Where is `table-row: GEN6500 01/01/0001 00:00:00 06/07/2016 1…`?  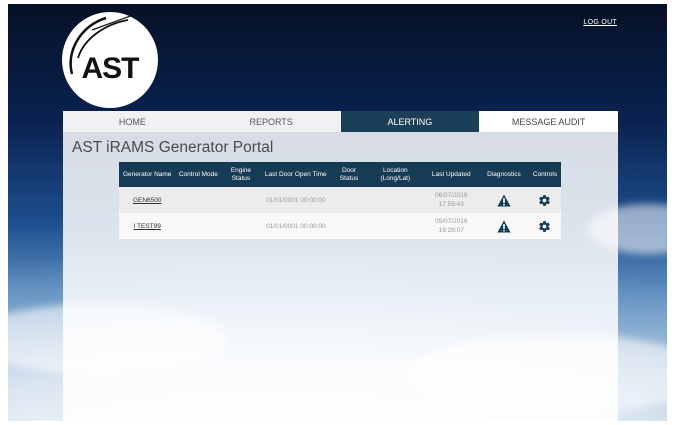
table-row: GEN6500 01/01/0001 00:00:00 06/07/2016 1… is located at coordinates (340, 200).